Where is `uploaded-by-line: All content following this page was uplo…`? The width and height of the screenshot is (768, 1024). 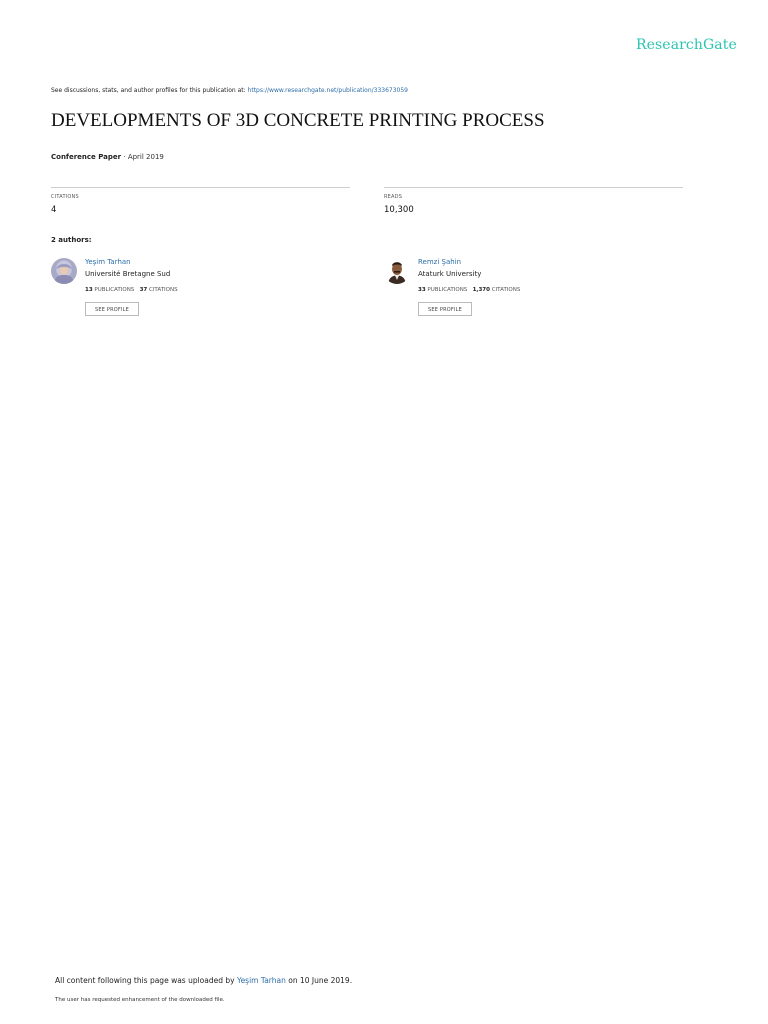
uploaded-by-line: All content following this page was uplo… is located at coordinates (203, 980).